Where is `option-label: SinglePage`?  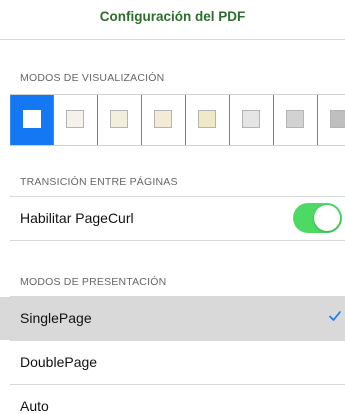
option-label: SinglePage is located at coordinates (56, 318).